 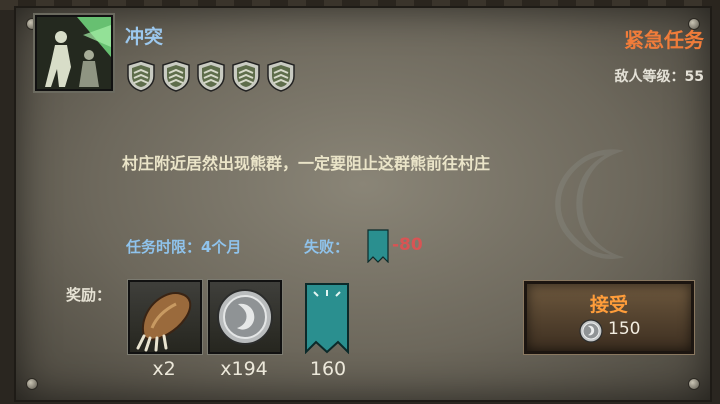 I want to click on mission-description: 村庄附近居然出现熊群，一定要阻止这群熊前往村庄, so click(x=306, y=163).